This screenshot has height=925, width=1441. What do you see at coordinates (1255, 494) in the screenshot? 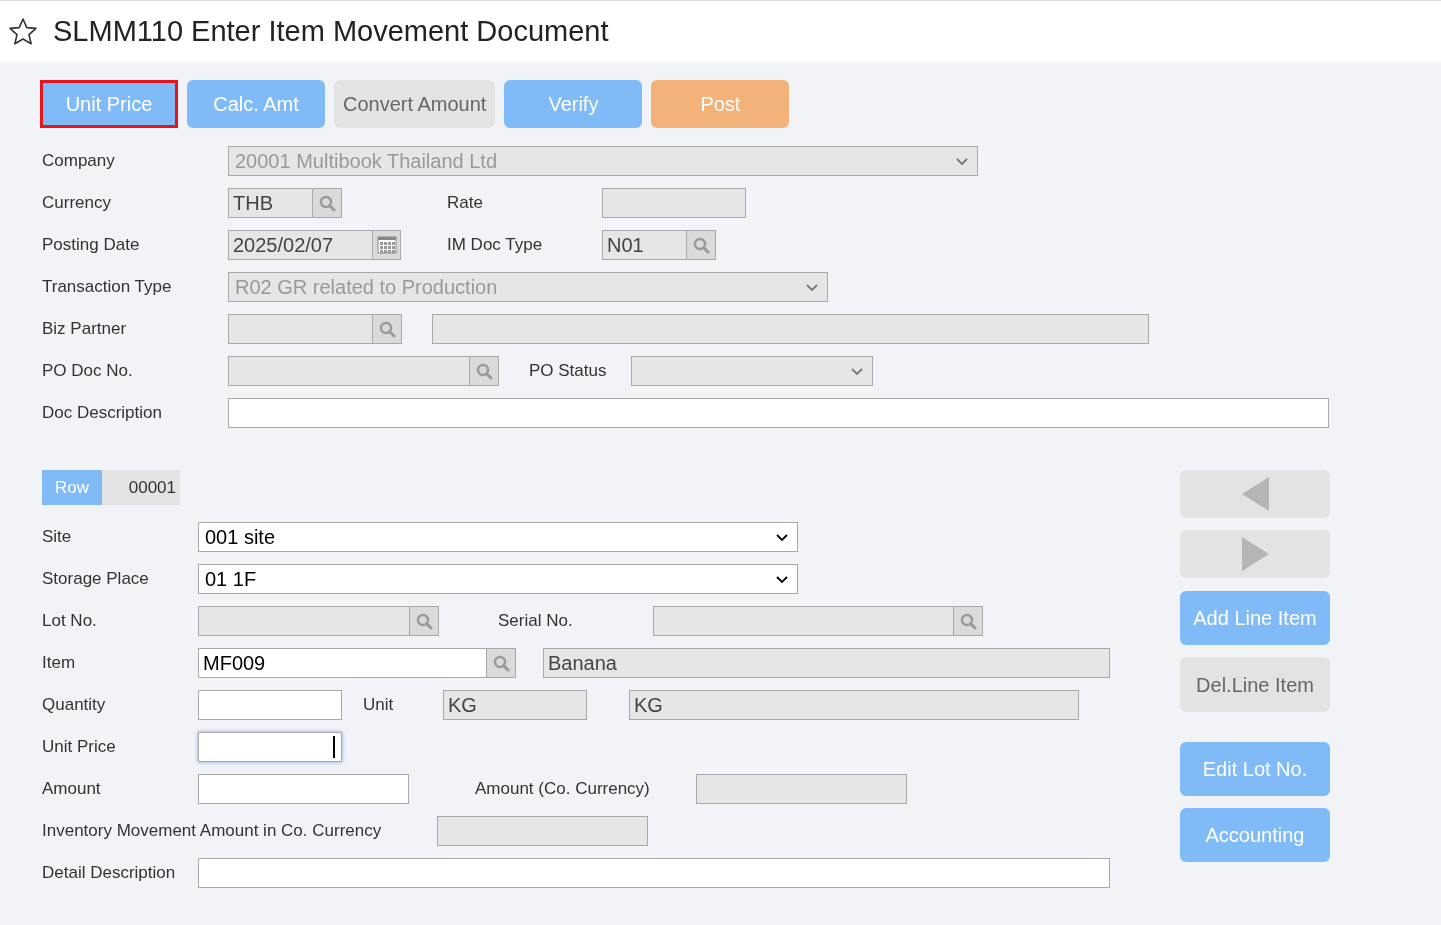
I see `left-triangle-icon` at bounding box center [1255, 494].